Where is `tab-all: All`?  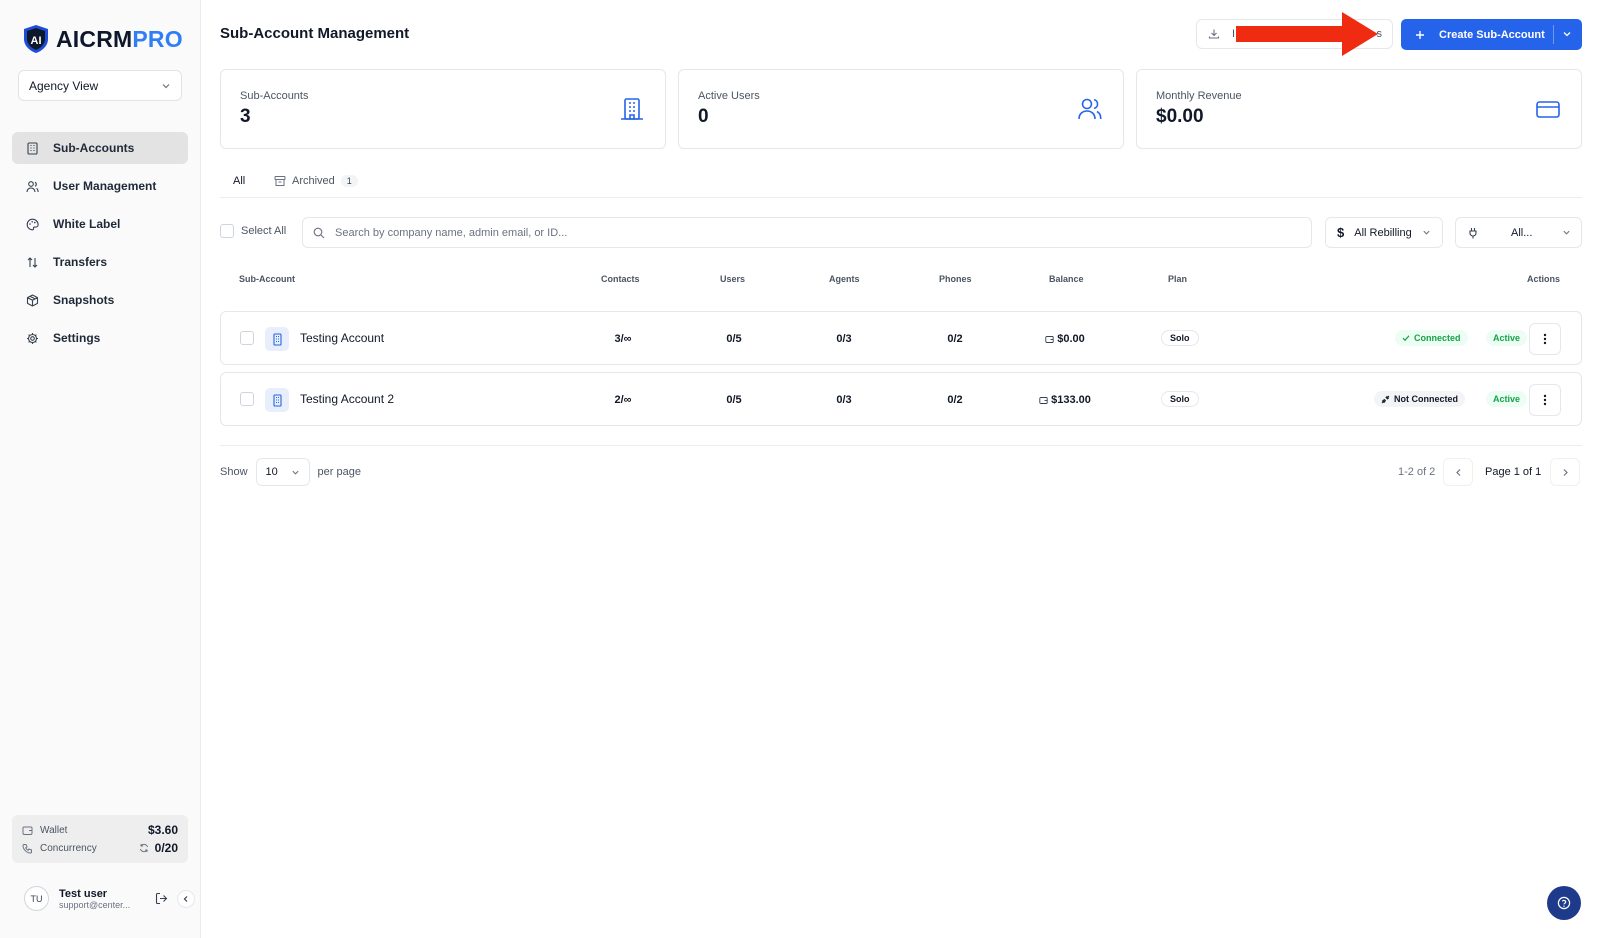 tab-all: All is located at coordinates (239, 181).